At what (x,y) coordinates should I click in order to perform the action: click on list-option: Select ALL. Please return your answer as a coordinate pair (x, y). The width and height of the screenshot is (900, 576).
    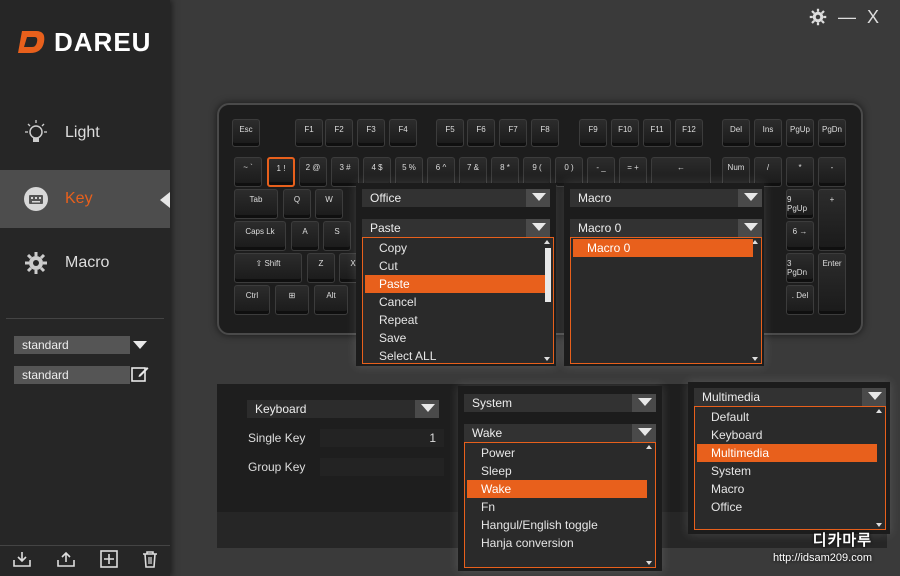
    Looking at the image, I should click on (455, 356).